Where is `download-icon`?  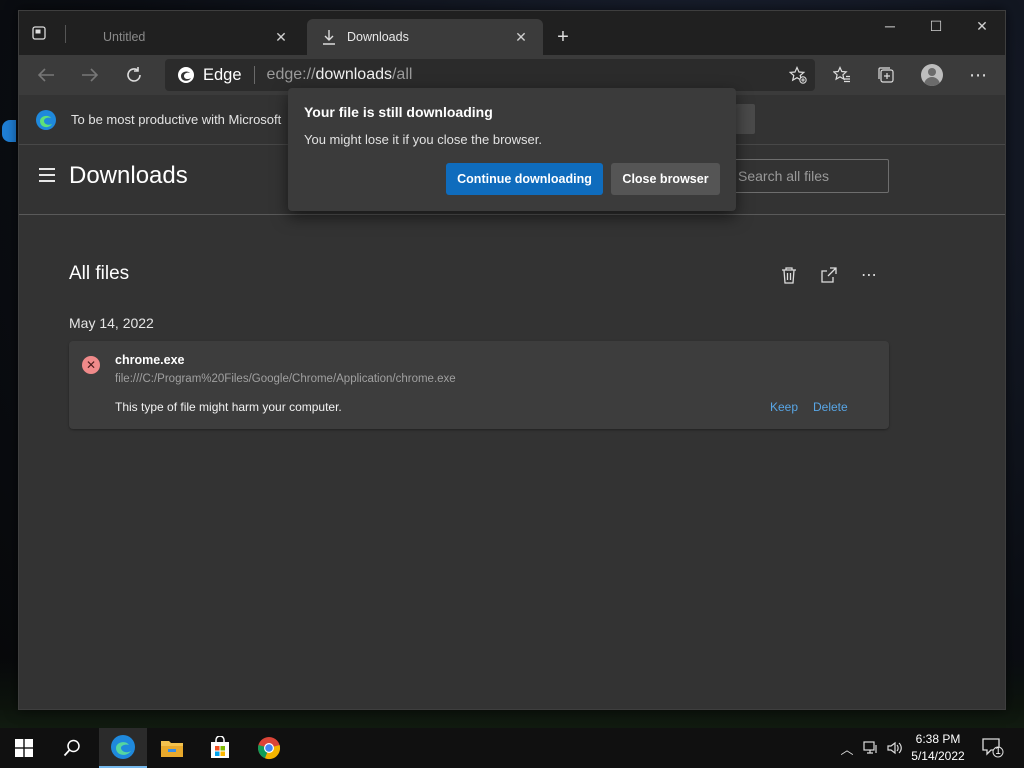 download-icon is located at coordinates (329, 37).